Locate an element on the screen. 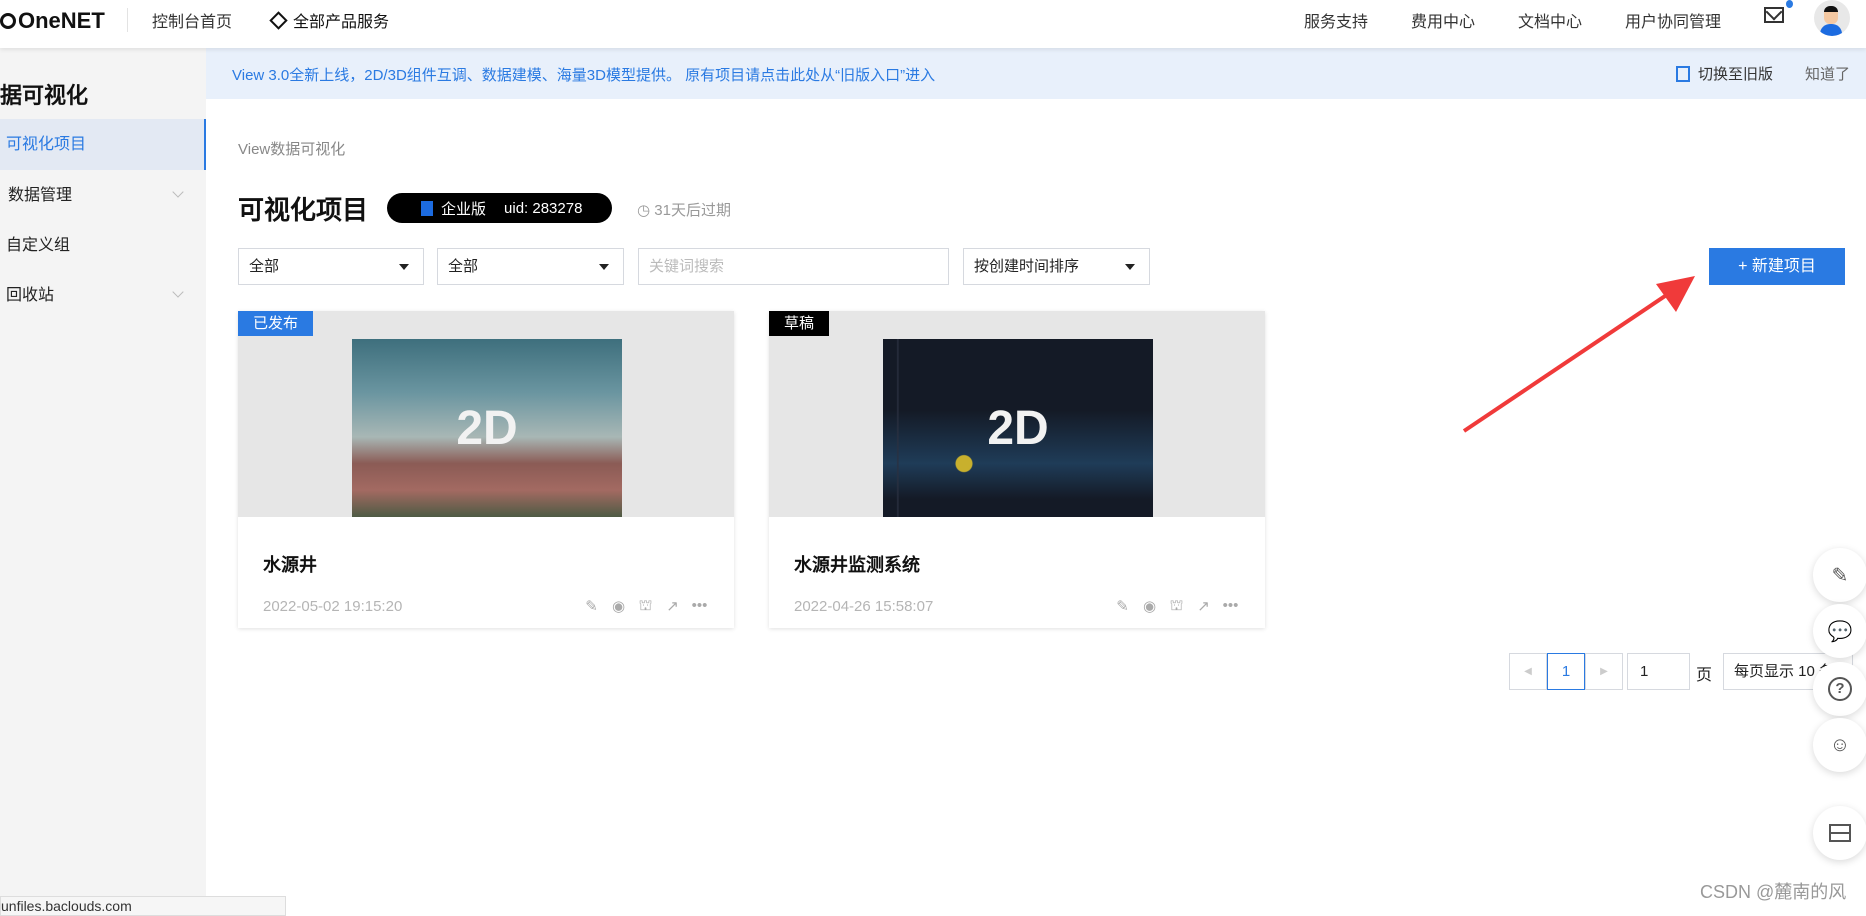 This screenshot has height=916, width=1866. sidebar-item-label: 回收站 is located at coordinates (30, 295).